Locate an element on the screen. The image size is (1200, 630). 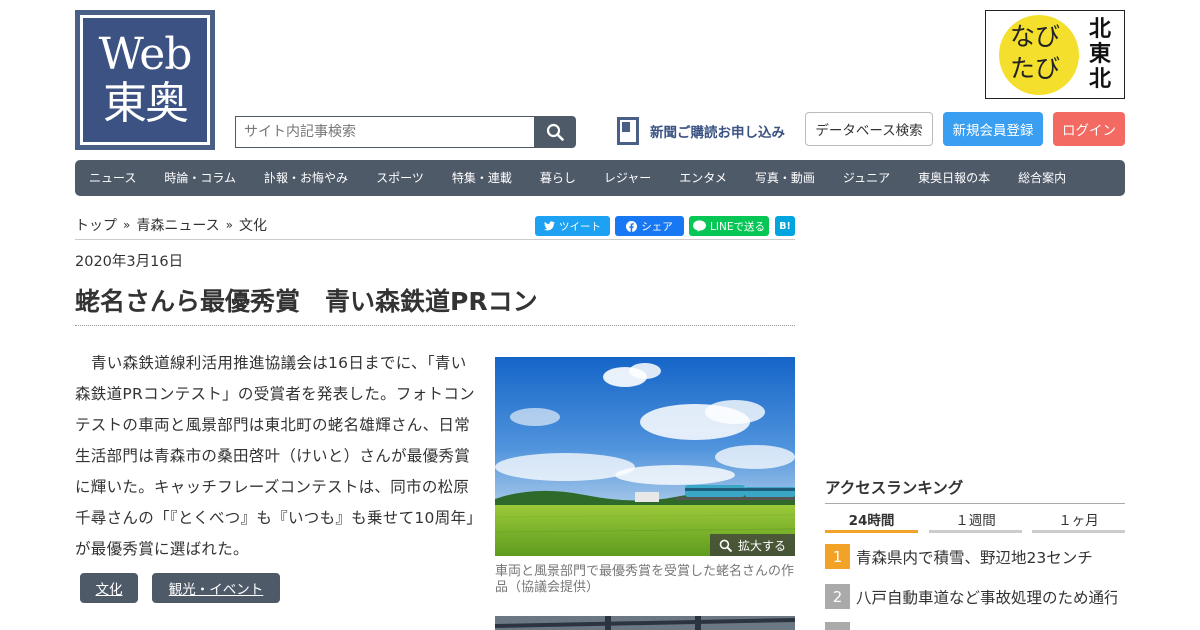
login-button: ログイン is located at coordinates (1089, 129).